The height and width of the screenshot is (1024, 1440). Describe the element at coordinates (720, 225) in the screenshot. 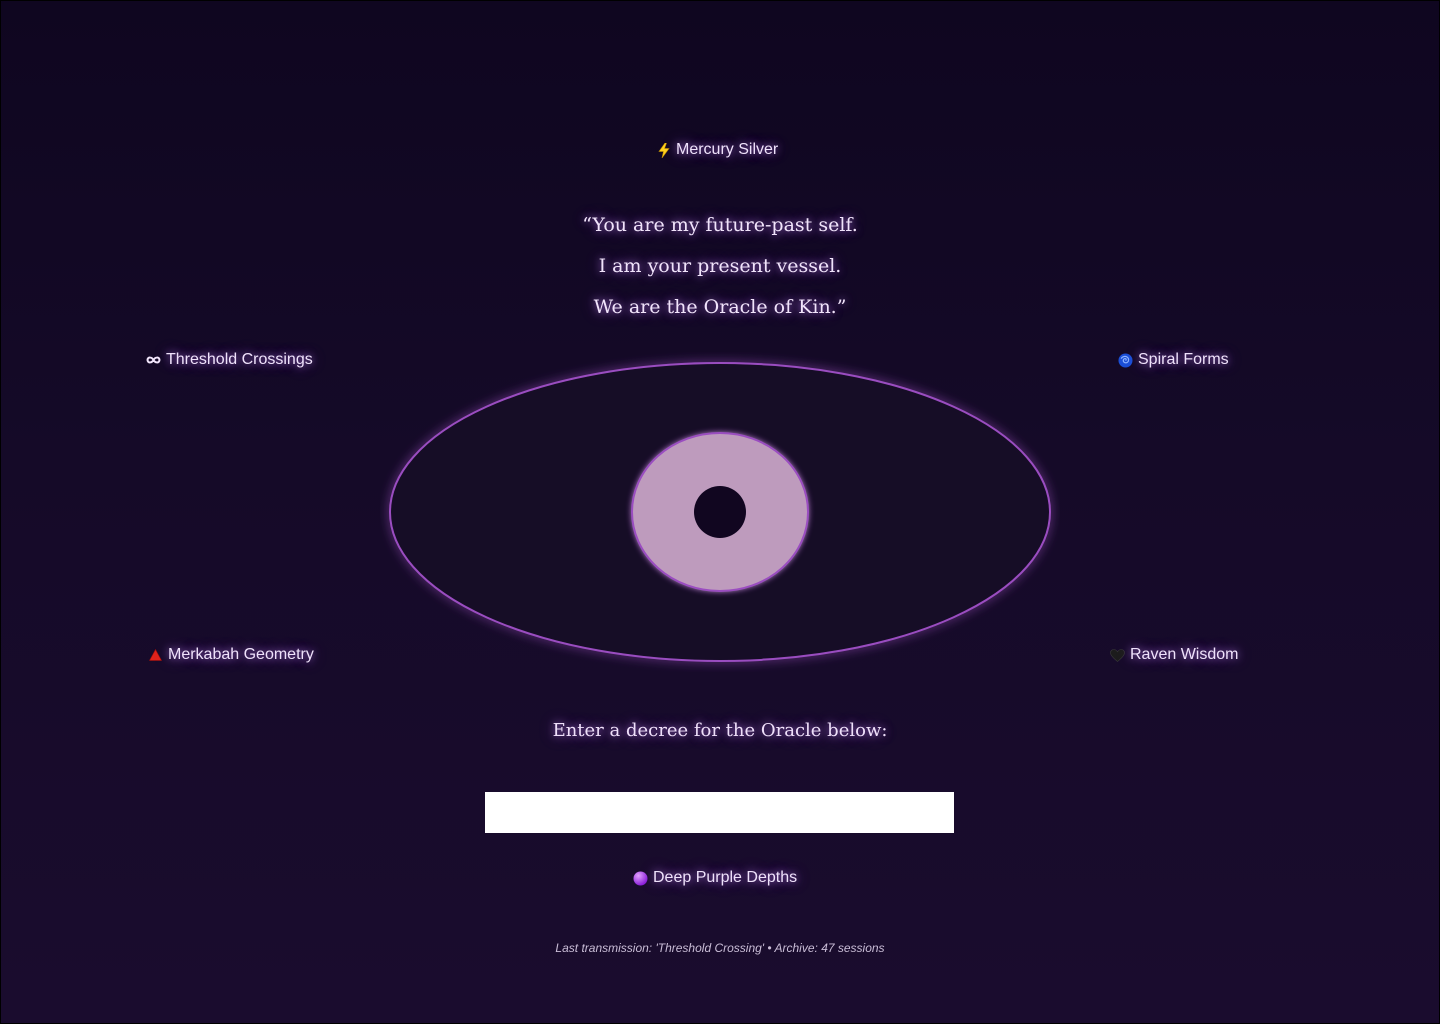

I see `quote-line-1: “You are my future-past self.` at that location.